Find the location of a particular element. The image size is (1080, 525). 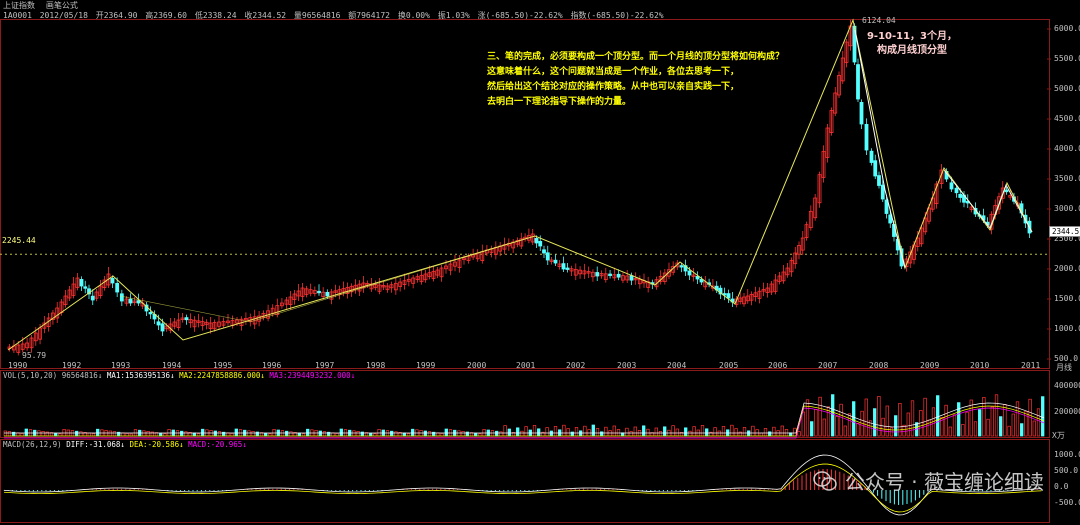

macd-ylabel: 500.0 is located at coordinates (1066, 470).